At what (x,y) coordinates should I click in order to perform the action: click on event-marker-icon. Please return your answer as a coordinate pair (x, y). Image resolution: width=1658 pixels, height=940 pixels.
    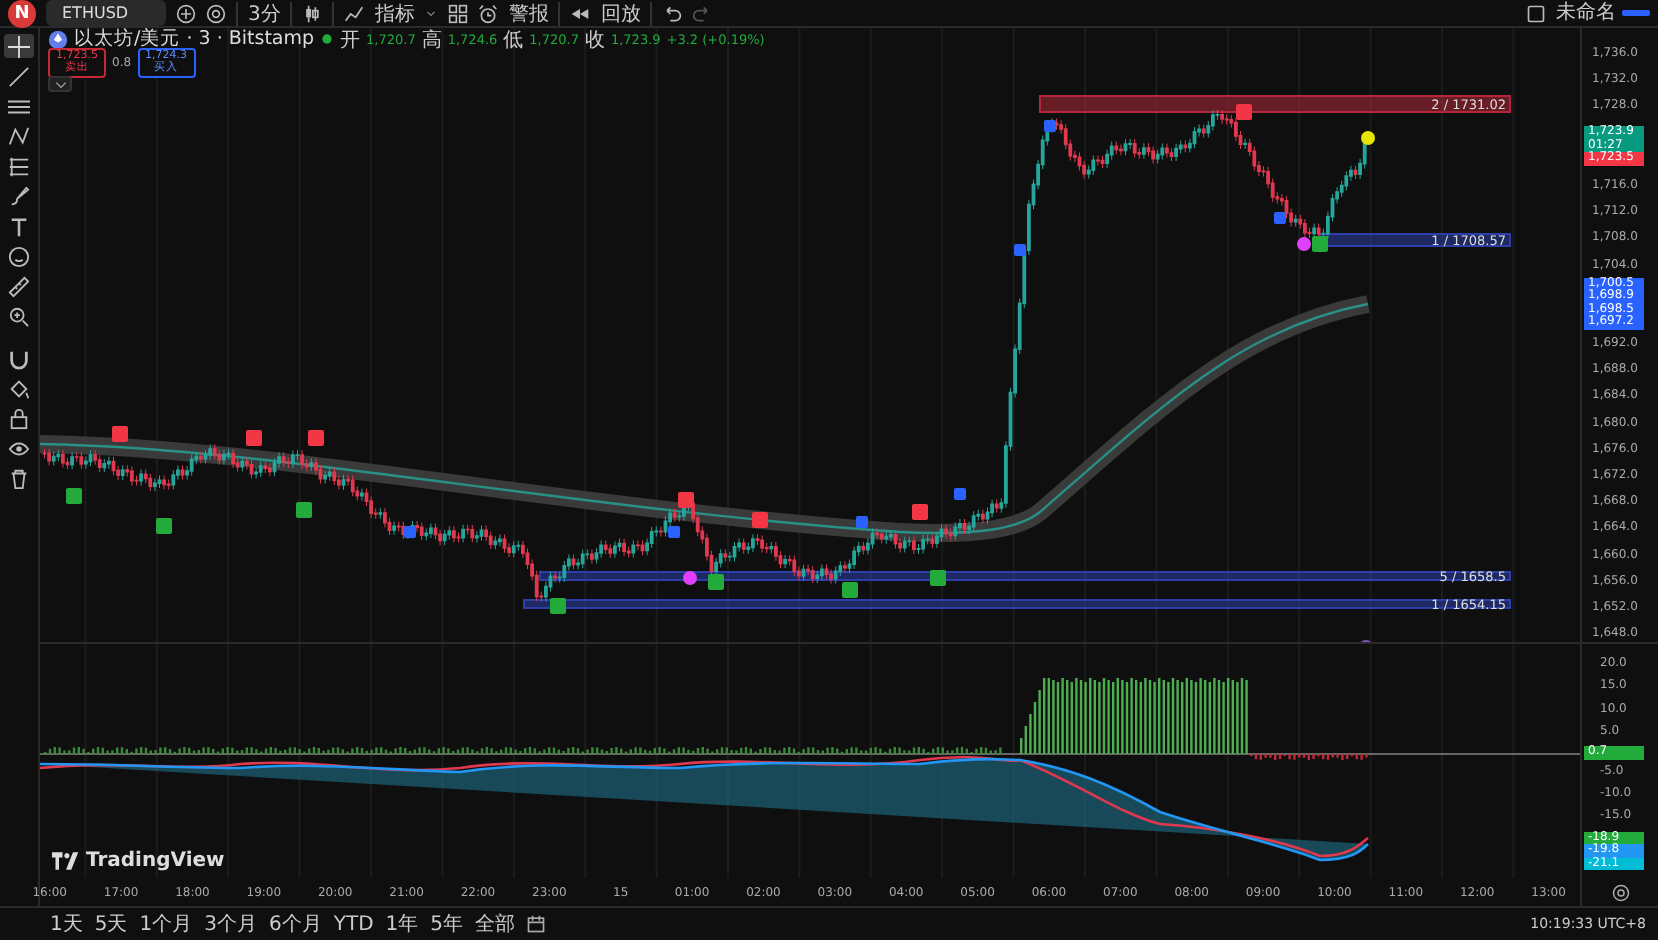
    Looking at the image, I should click on (1366, 641).